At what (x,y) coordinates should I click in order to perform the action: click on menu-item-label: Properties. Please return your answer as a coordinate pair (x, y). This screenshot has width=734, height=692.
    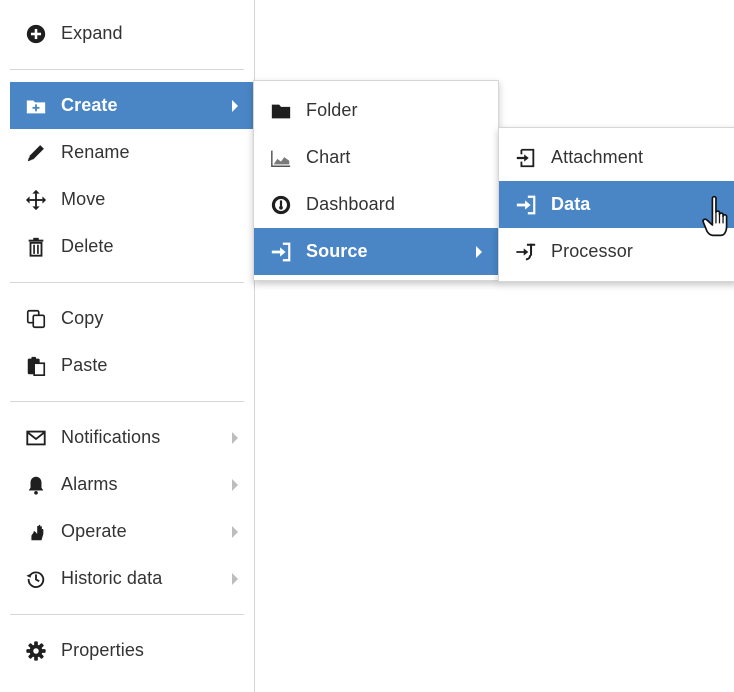
    Looking at the image, I should click on (103, 650).